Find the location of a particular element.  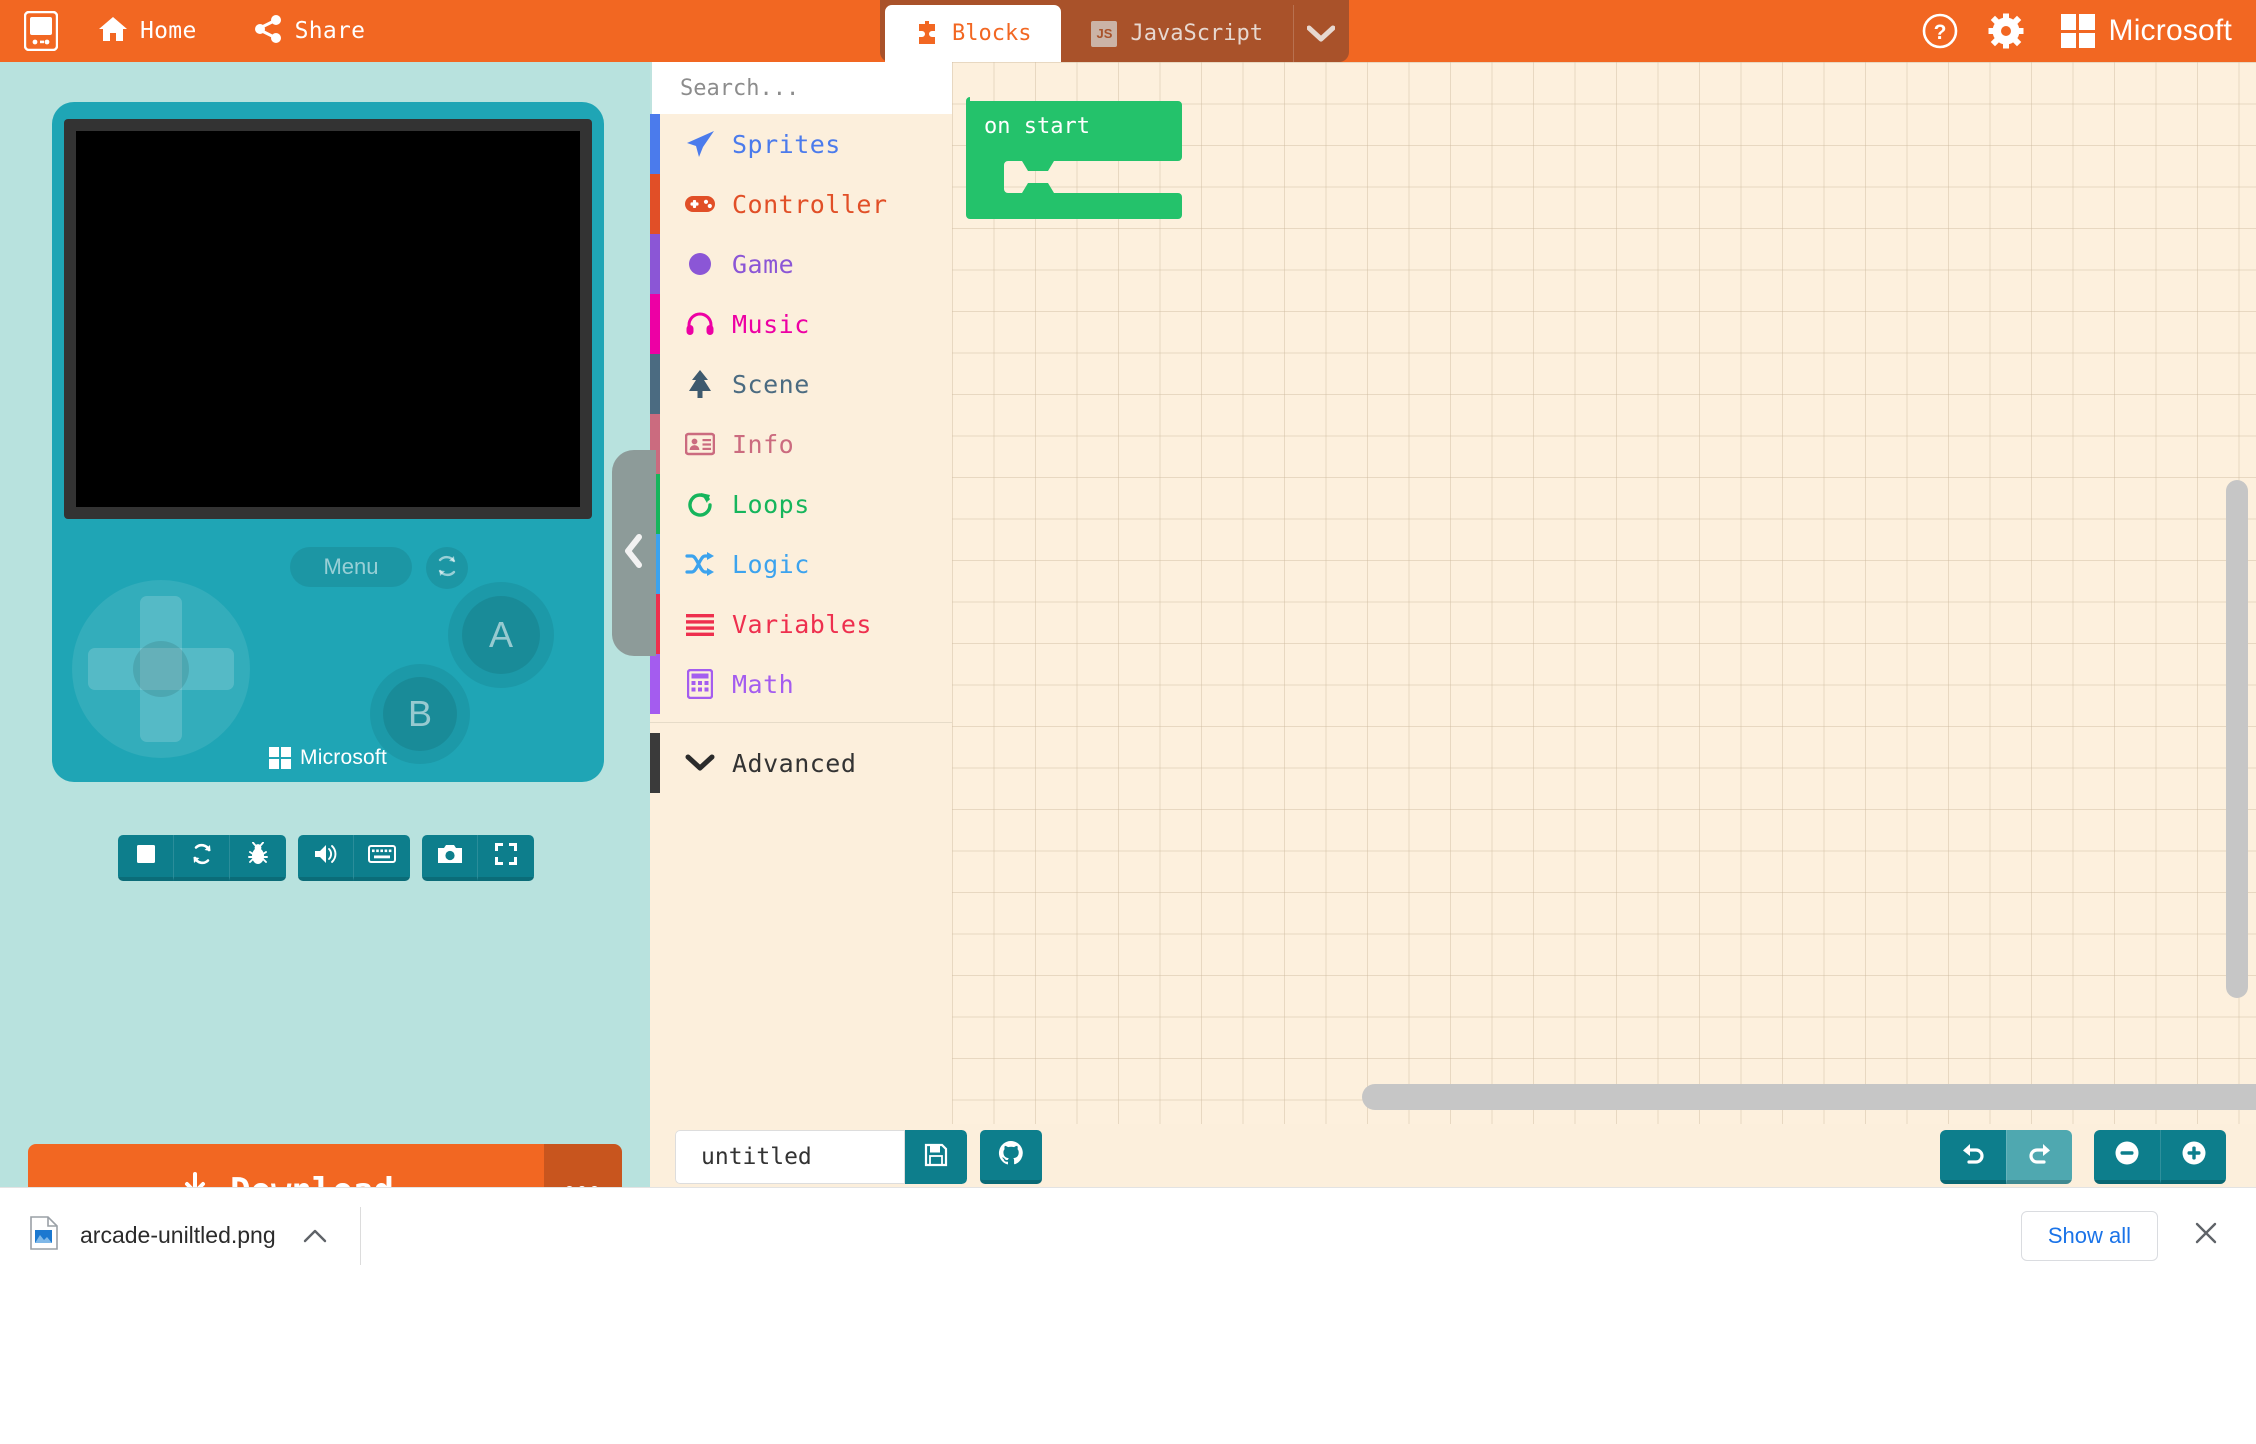

toolbox-category-scene: Scene is located at coordinates (801, 384).